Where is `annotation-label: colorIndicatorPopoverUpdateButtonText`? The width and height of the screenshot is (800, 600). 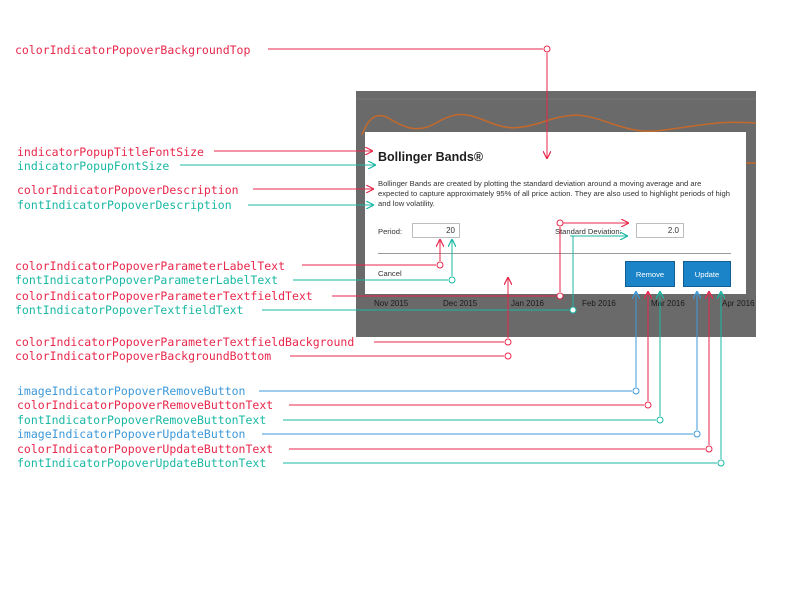 annotation-label: colorIndicatorPopoverUpdateButtonText is located at coordinates (145, 449).